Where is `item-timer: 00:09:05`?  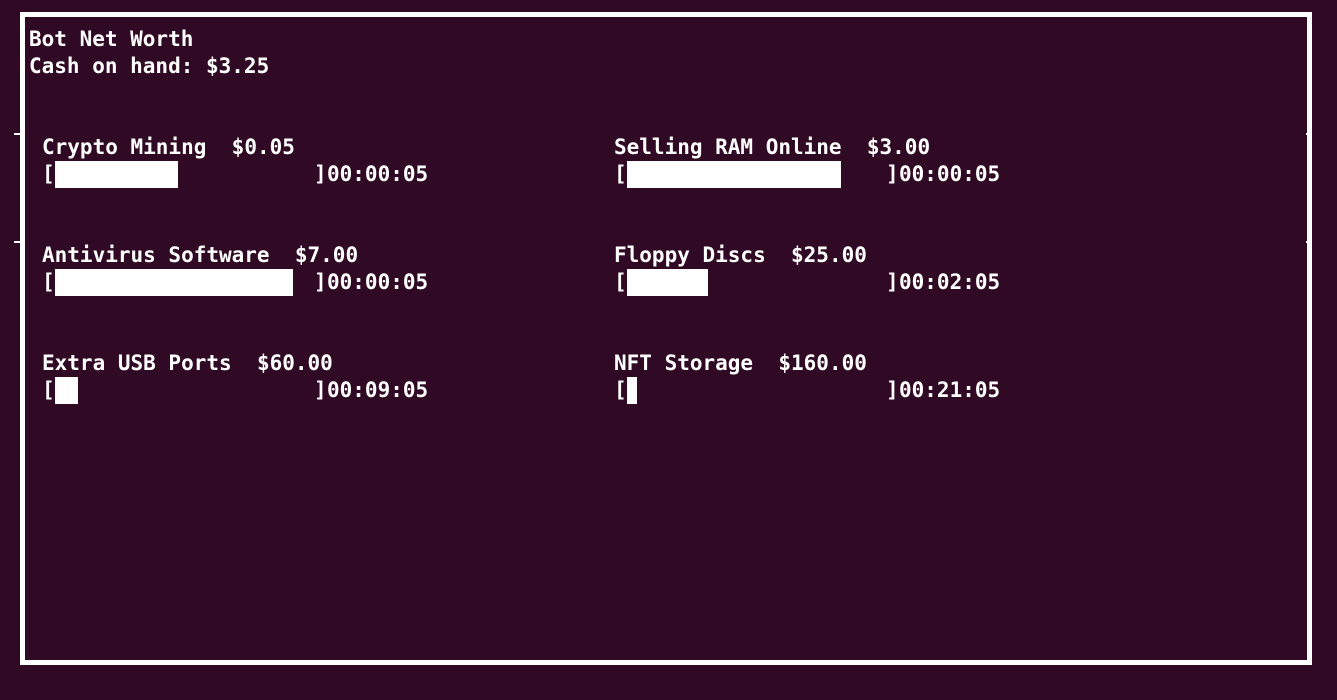
item-timer: 00:09:05 is located at coordinates (378, 390).